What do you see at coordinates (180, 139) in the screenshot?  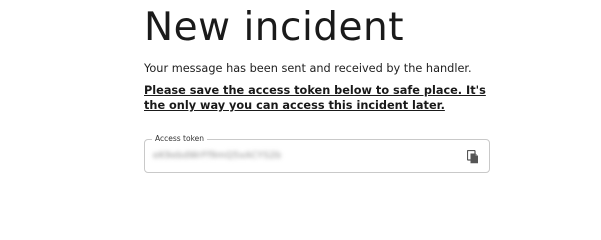 I see `access-token-label: Access token` at bounding box center [180, 139].